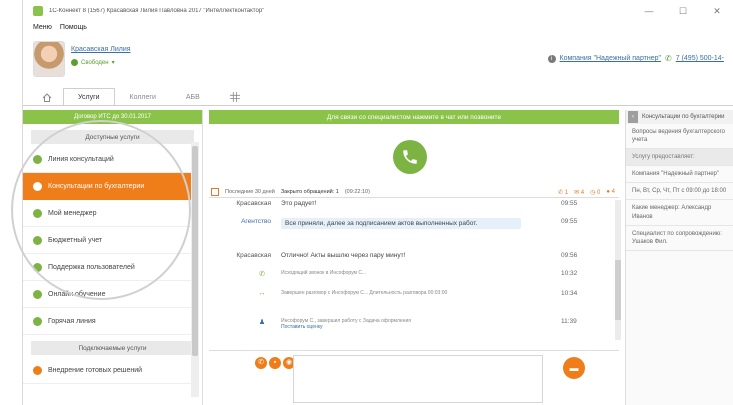  Describe the element at coordinates (81, 159) in the screenshot. I see `service-label: Линия консультаций` at that location.